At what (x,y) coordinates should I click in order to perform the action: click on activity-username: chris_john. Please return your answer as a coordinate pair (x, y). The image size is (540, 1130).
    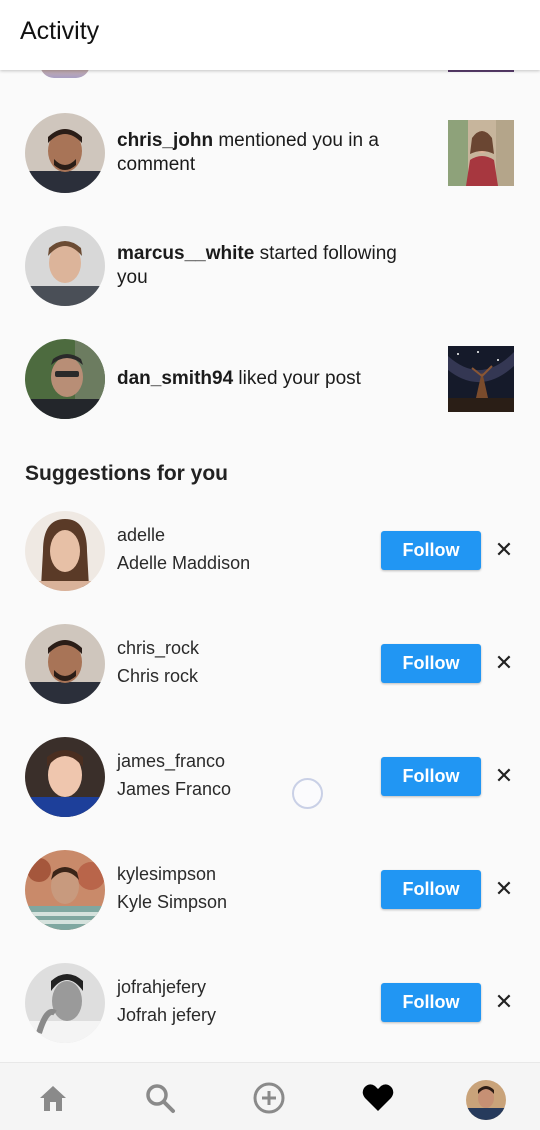
    Looking at the image, I should click on (165, 140).